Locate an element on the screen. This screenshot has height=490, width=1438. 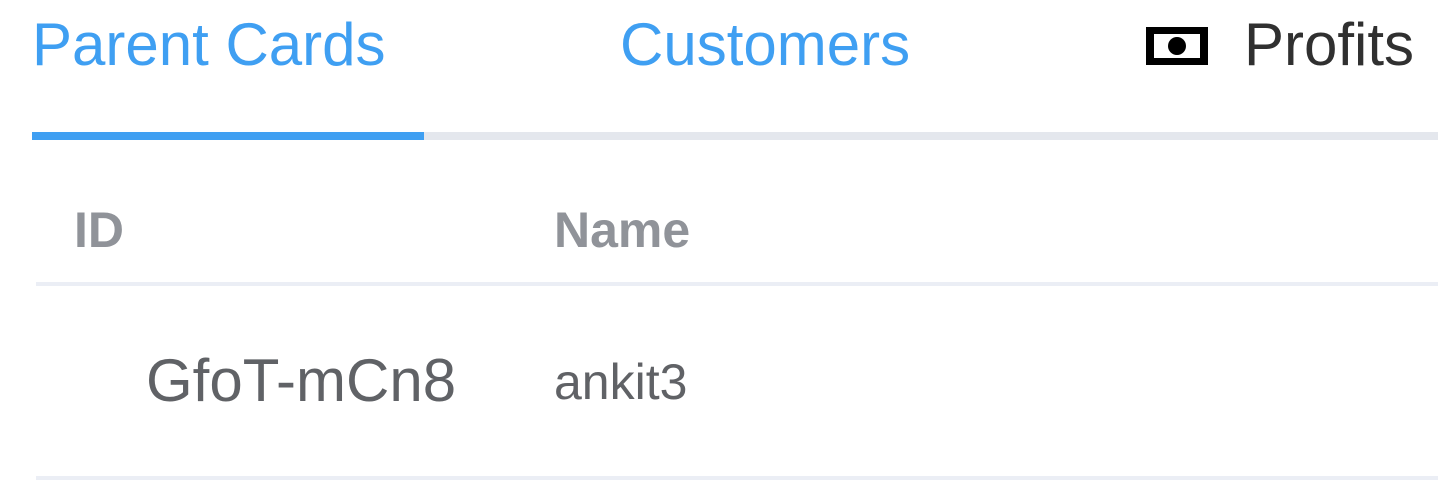
tab-label: Customers is located at coordinates (765, 44).